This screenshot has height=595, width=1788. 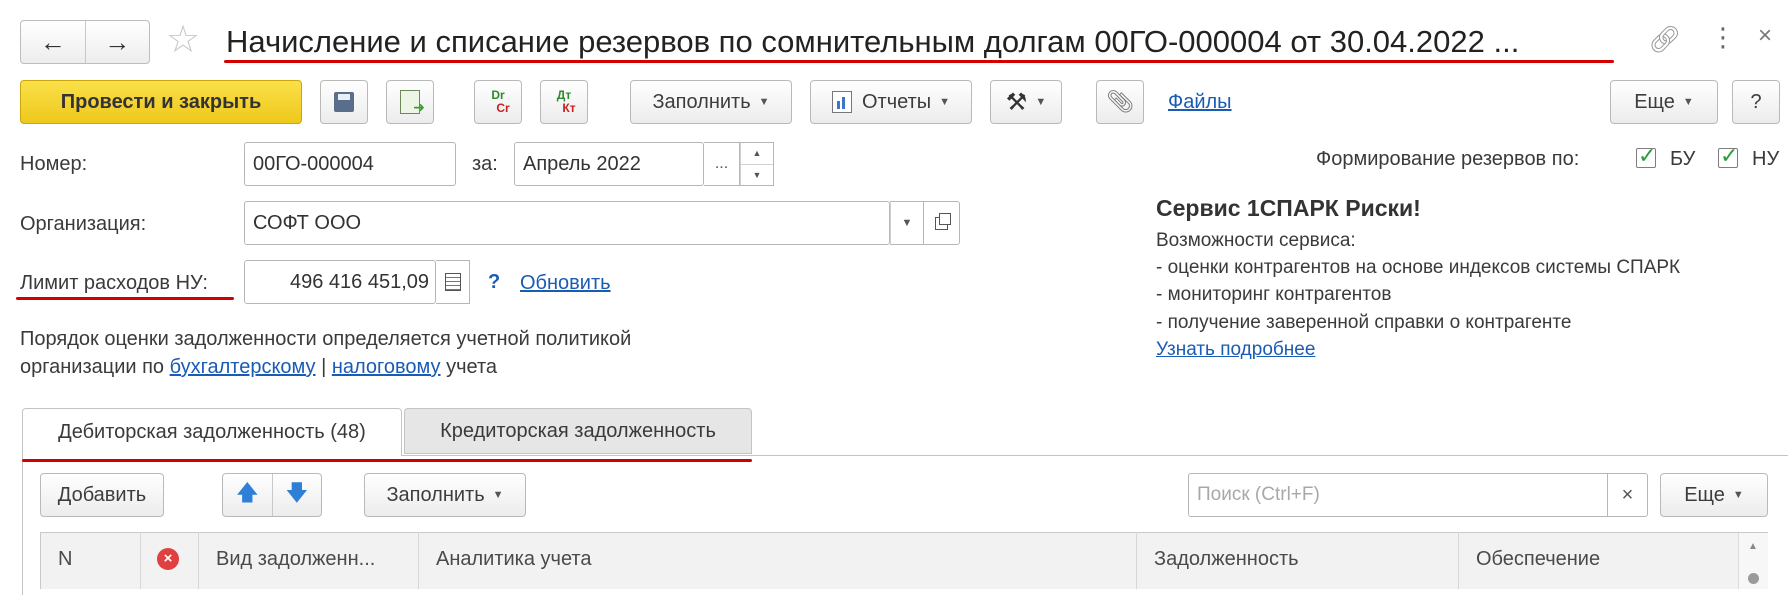 What do you see at coordinates (1728, 155) in the screenshot?
I see `nu-checkbox: ✓` at bounding box center [1728, 155].